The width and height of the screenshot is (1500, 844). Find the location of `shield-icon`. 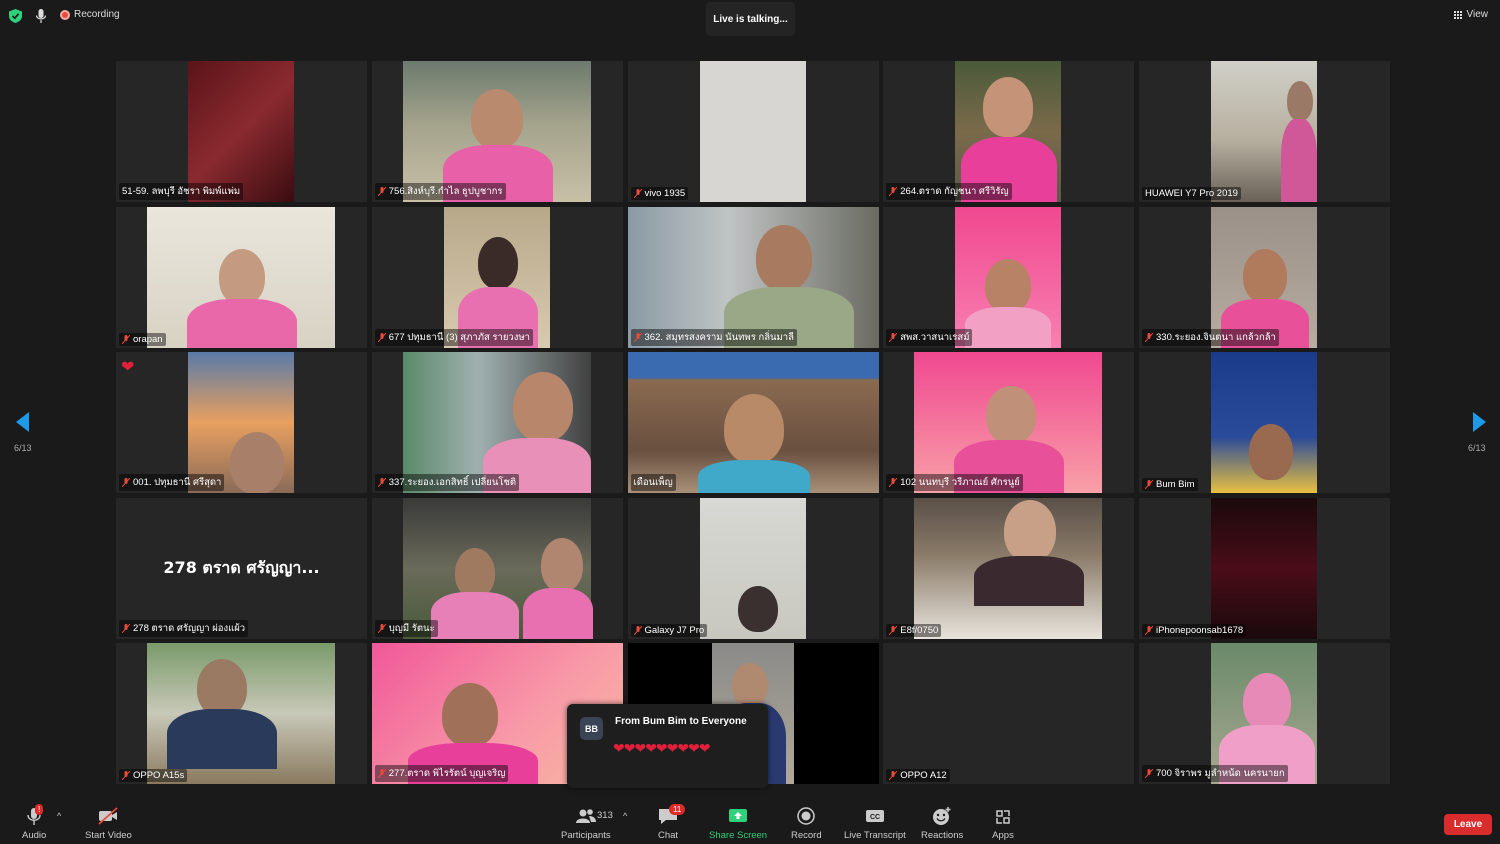

shield-icon is located at coordinates (15, 16).